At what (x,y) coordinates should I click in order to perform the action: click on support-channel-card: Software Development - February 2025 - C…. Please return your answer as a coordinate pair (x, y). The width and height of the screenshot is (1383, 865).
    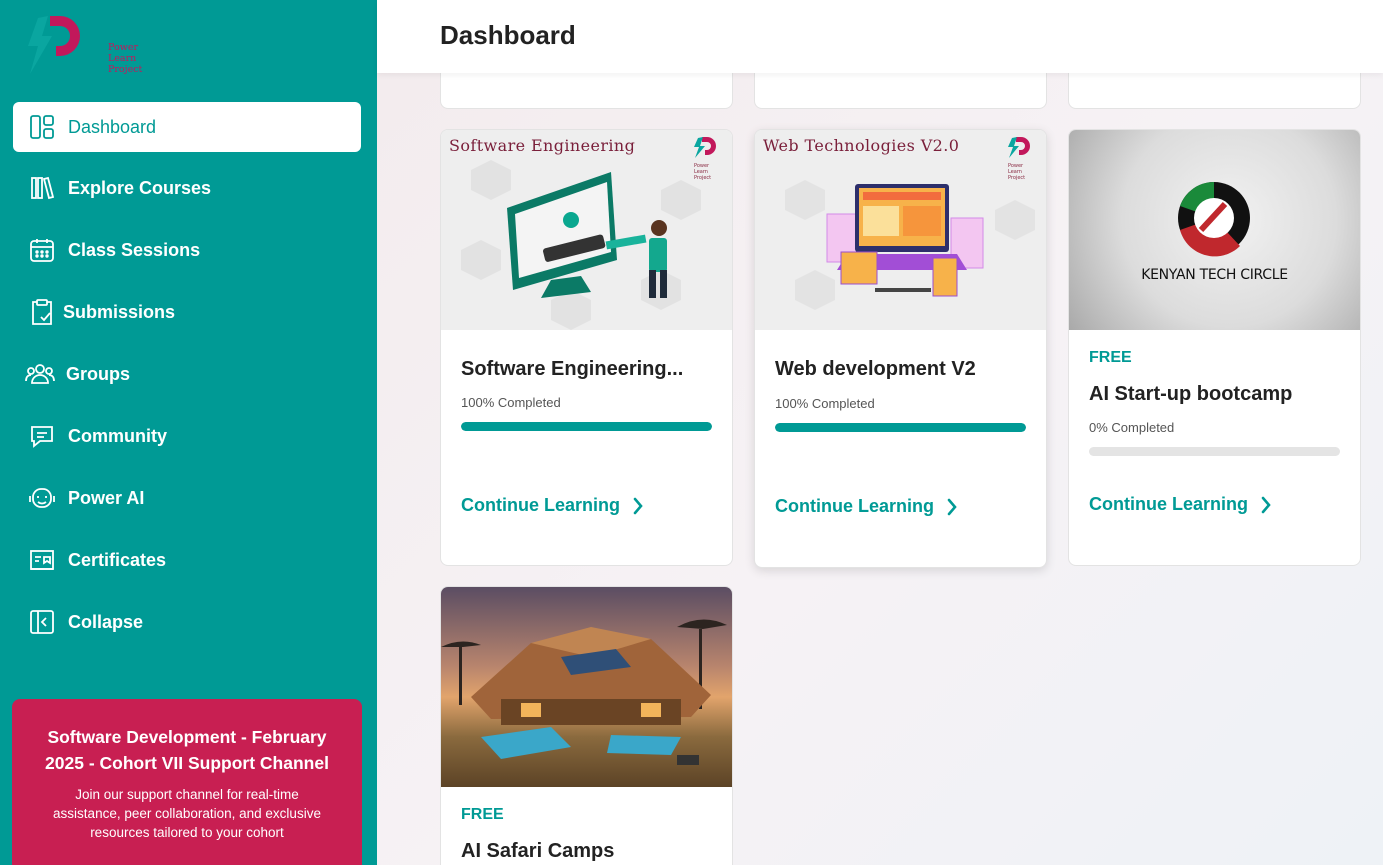
    Looking at the image, I should click on (187, 782).